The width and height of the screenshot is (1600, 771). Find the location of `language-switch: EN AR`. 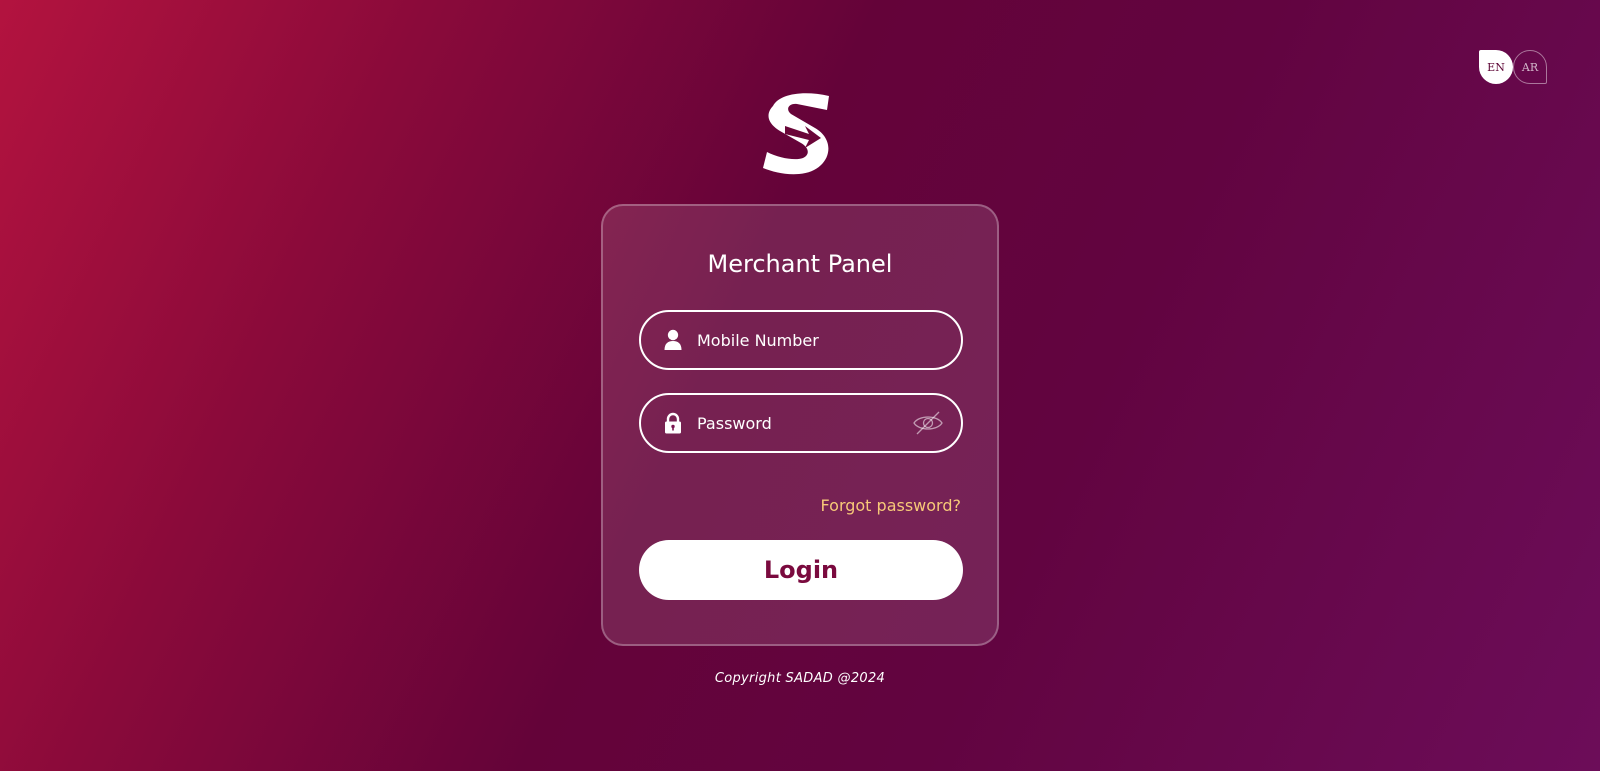

language-switch: EN AR is located at coordinates (1514, 68).